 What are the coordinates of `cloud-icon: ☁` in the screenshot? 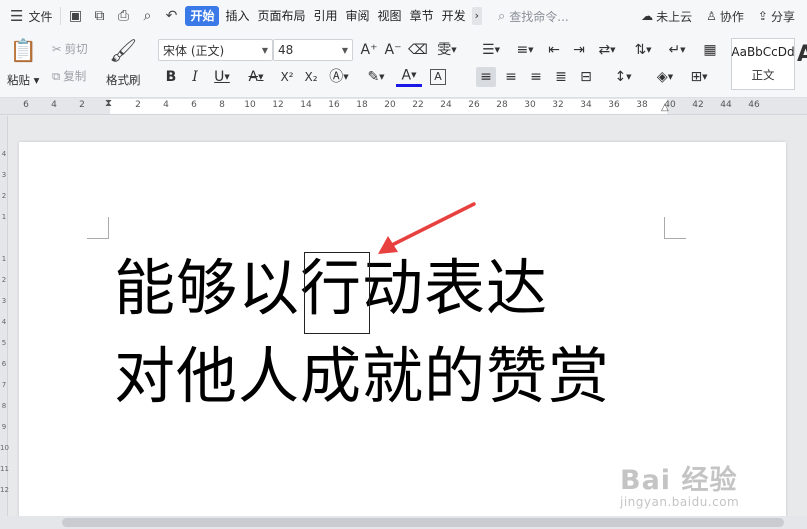 It's located at (647, 16).